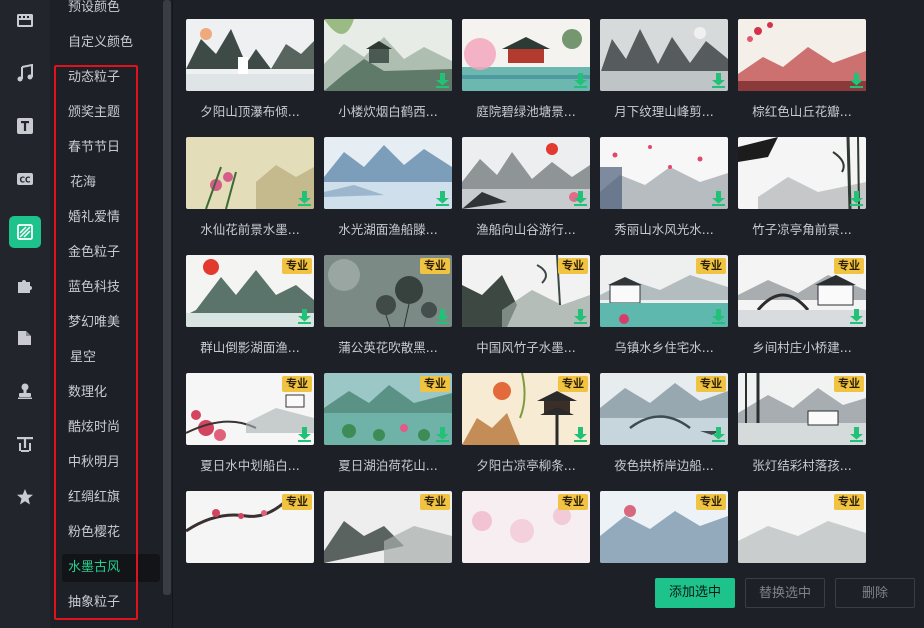  I want to click on add-selected-button: 添加选中, so click(695, 593).